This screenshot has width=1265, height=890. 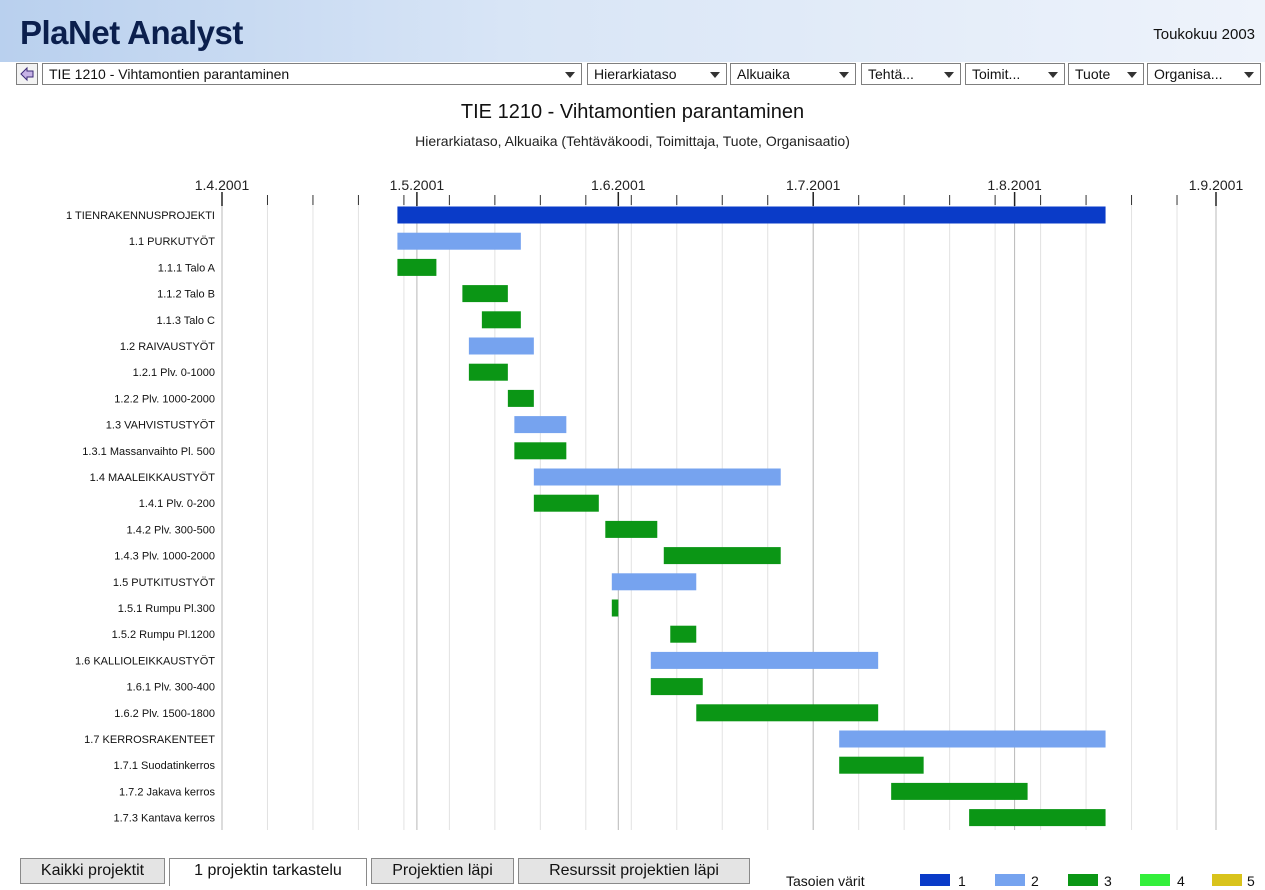 What do you see at coordinates (92, 871) in the screenshot?
I see `tab-all-projects: Kaikki projektit` at bounding box center [92, 871].